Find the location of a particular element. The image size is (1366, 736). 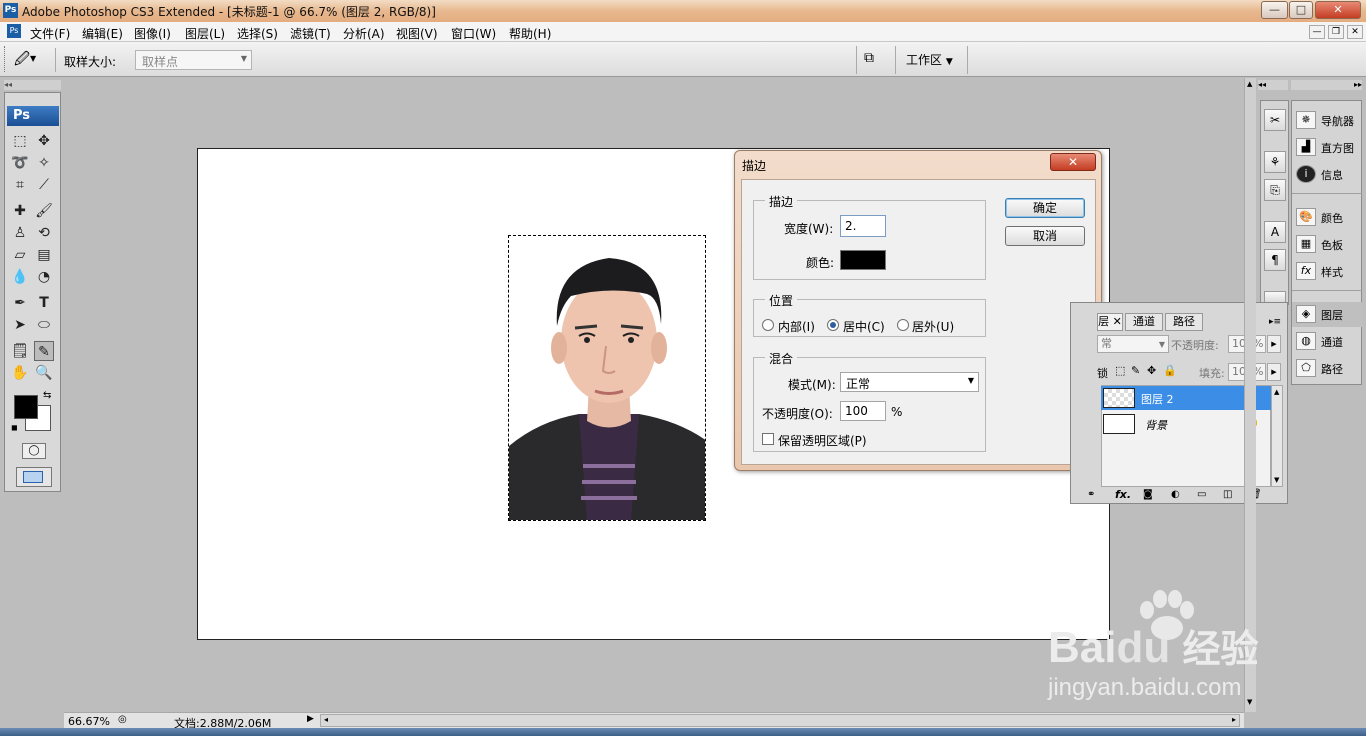

location-center-radio is located at coordinates (833, 325).